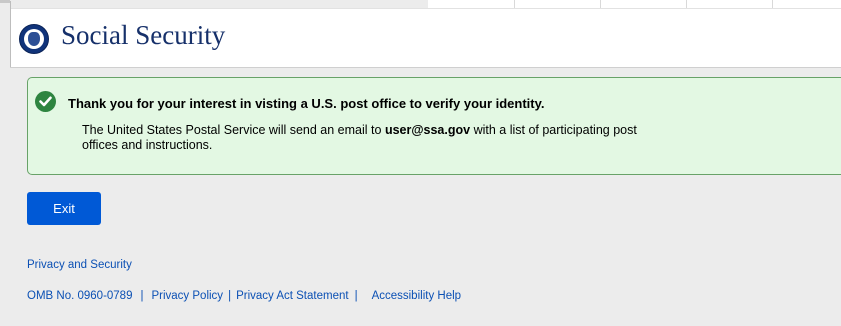 The height and width of the screenshot is (326, 841). Describe the element at coordinates (143, 35) in the screenshot. I see `site-title: Social Security` at that location.